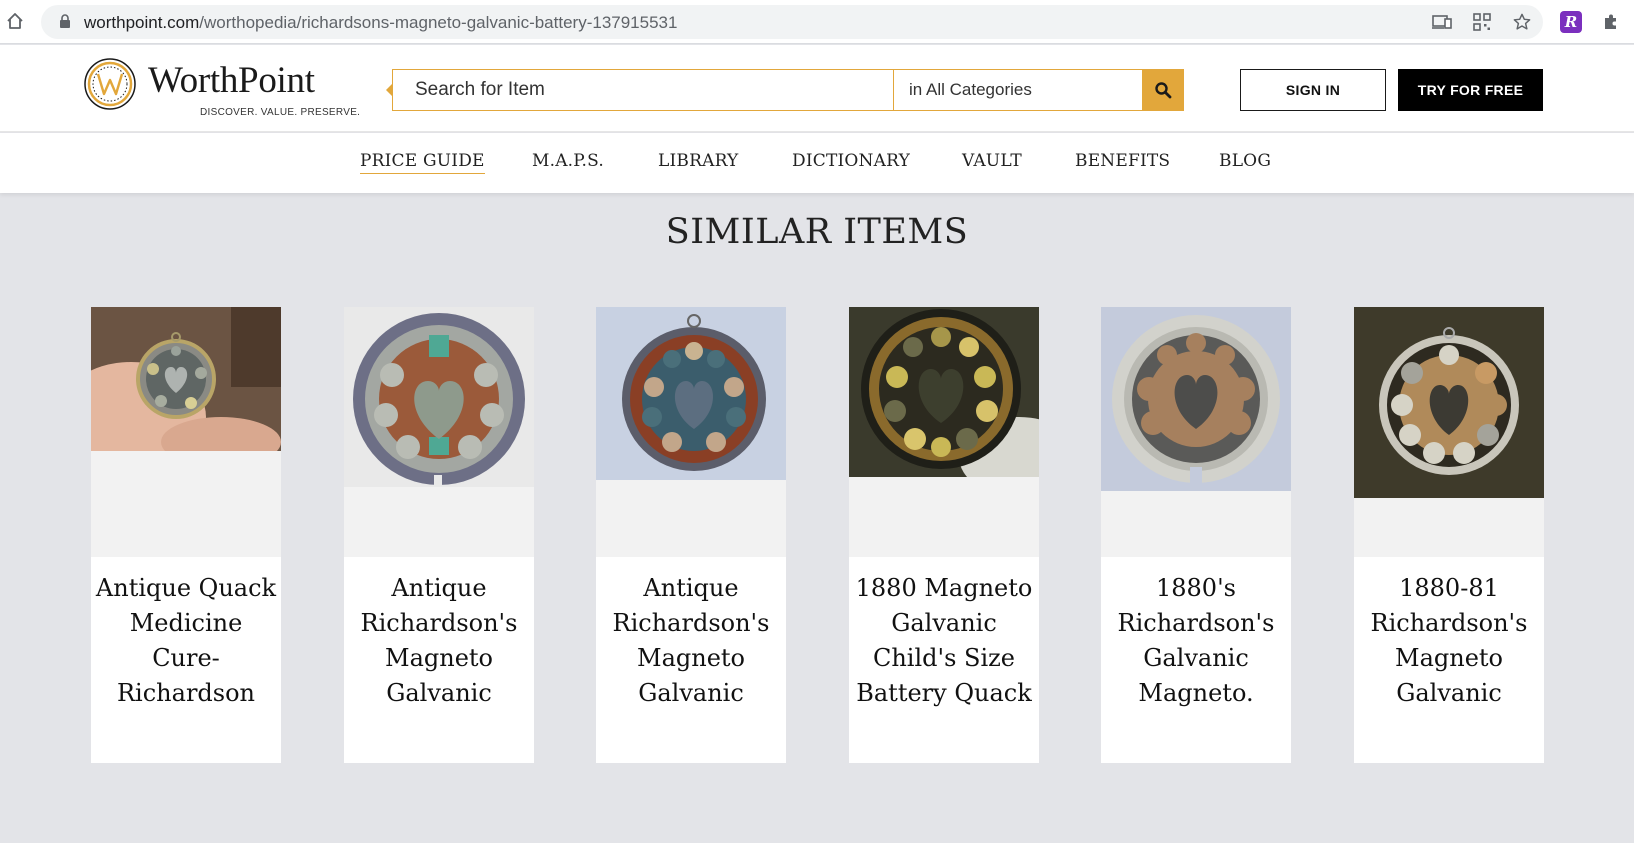 This screenshot has height=843, width=1634. Describe the element at coordinates (1313, 90) in the screenshot. I see `sign-in-button: SIGN IN` at that location.